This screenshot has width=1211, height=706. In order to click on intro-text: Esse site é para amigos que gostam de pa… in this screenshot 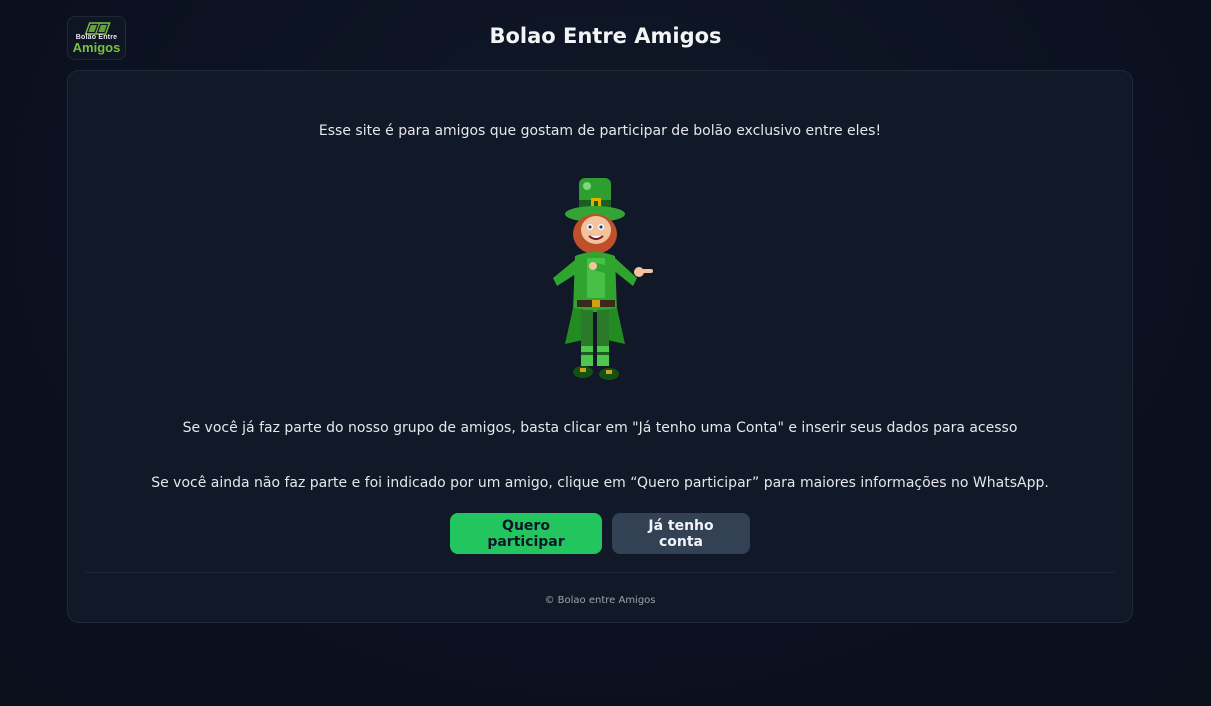, I will do `click(600, 131)`.